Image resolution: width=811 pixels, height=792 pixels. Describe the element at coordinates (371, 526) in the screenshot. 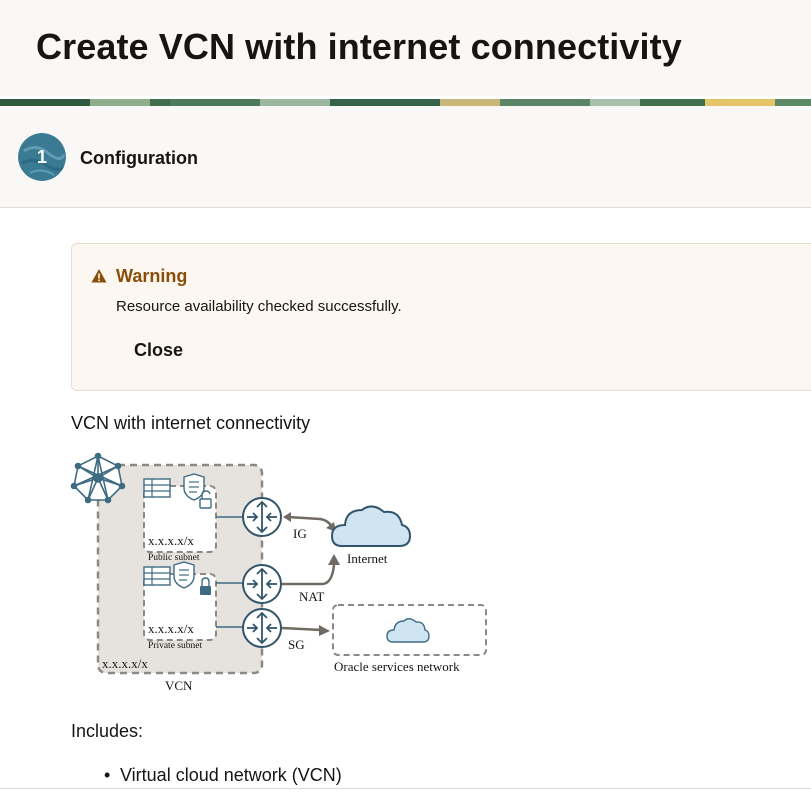

I see `cloud-icon` at that location.